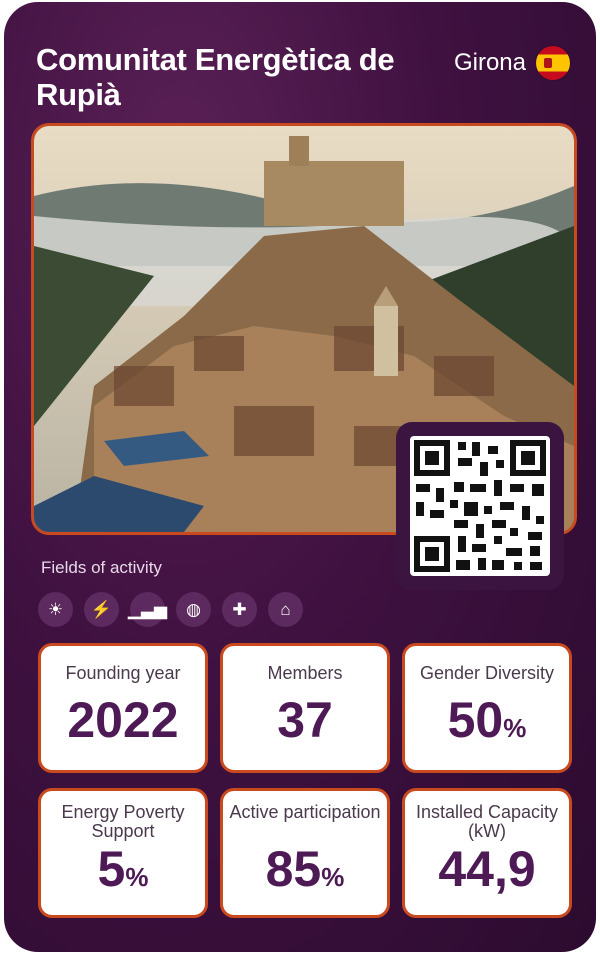  What do you see at coordinates (123, 821) in the screenshot?
I see `stat-label: Energy Poverty Support` at bounding box center [123, 821].